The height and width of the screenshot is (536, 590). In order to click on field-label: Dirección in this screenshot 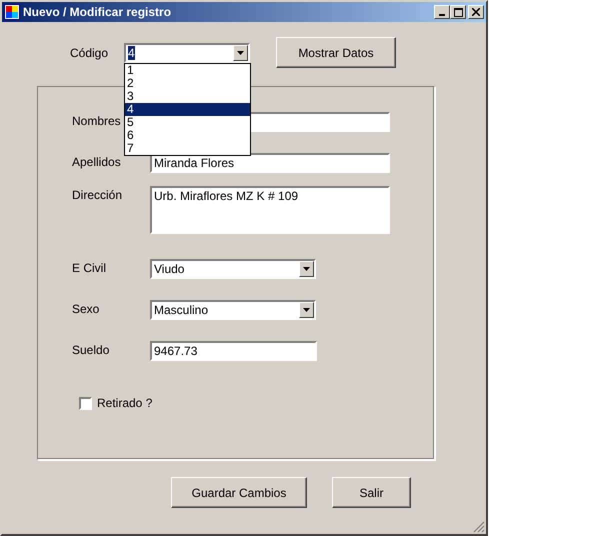, I will do `click(97, 195)`.